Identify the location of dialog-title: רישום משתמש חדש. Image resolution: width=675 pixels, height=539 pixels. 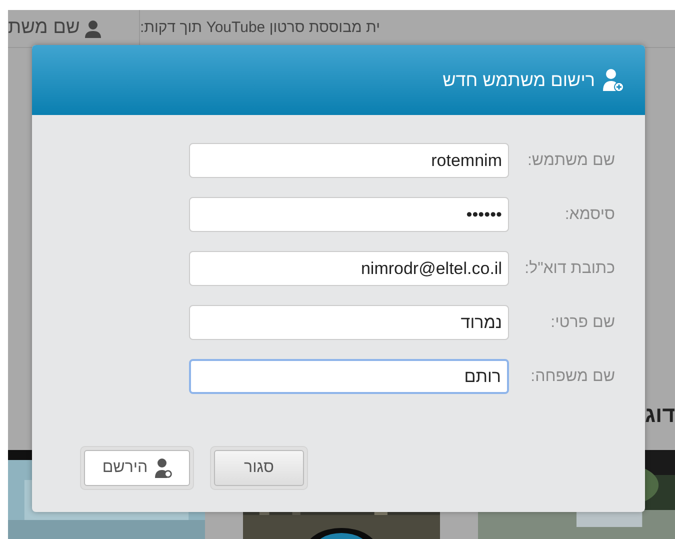
(518, 80).